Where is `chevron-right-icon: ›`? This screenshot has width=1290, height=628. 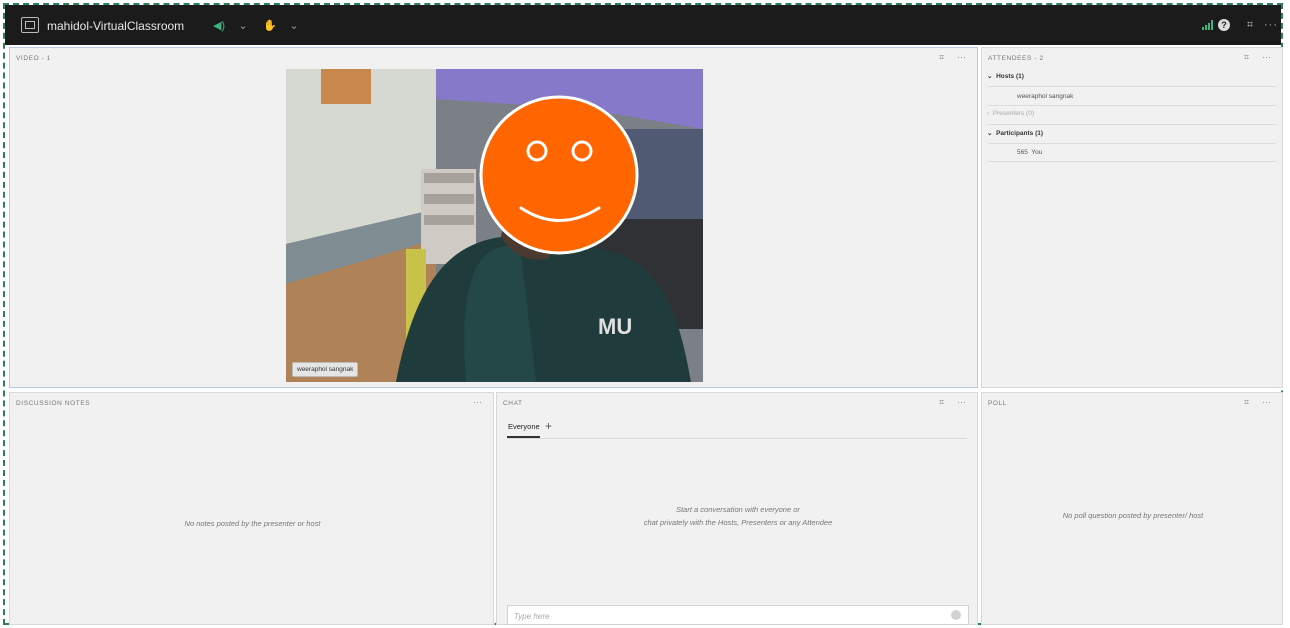
chevron-right-icon: › is located at coordinates (988, 113).